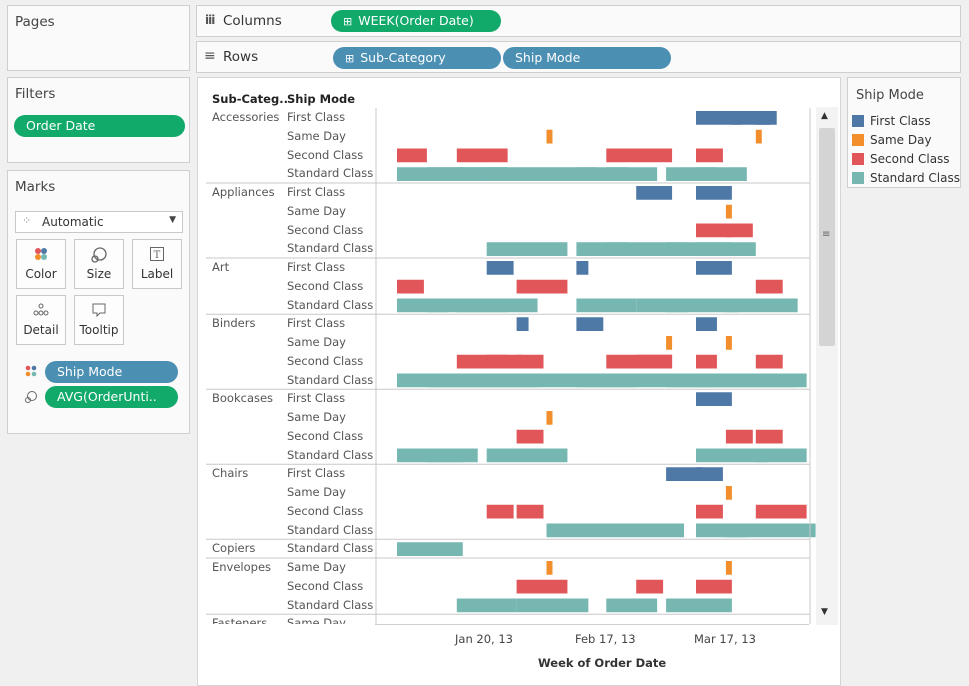  I want to click on legend-item: First Class, so click(891, 121).